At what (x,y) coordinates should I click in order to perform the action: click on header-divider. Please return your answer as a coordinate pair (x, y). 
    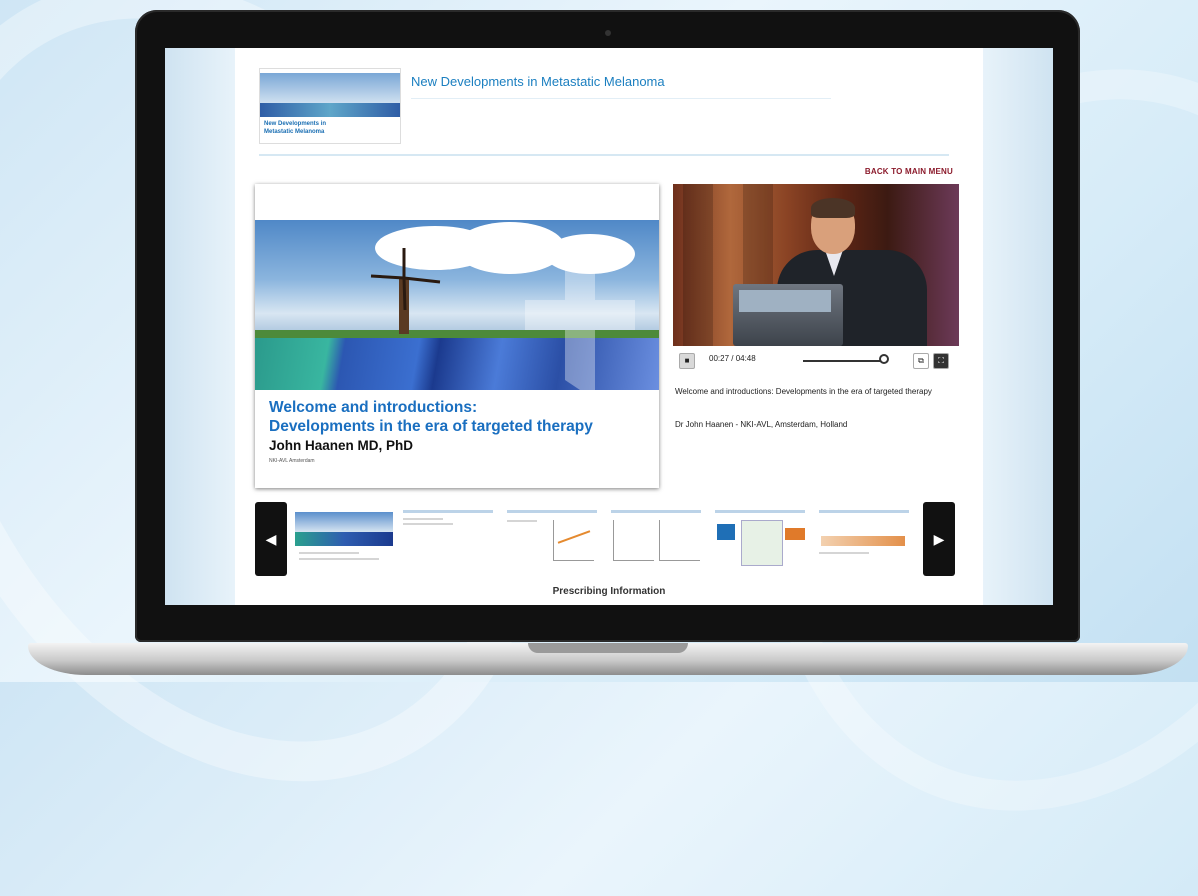
    Looking at the image, I should click on (604, 155).